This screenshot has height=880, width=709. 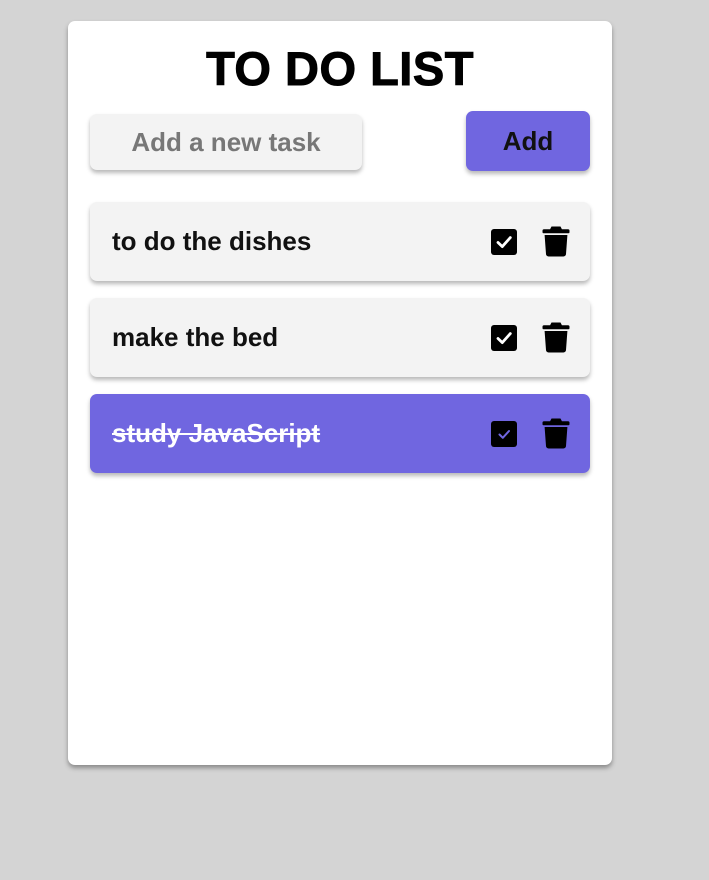 I want to click on task-item: to do the dishes, so click(x=340, y=241).